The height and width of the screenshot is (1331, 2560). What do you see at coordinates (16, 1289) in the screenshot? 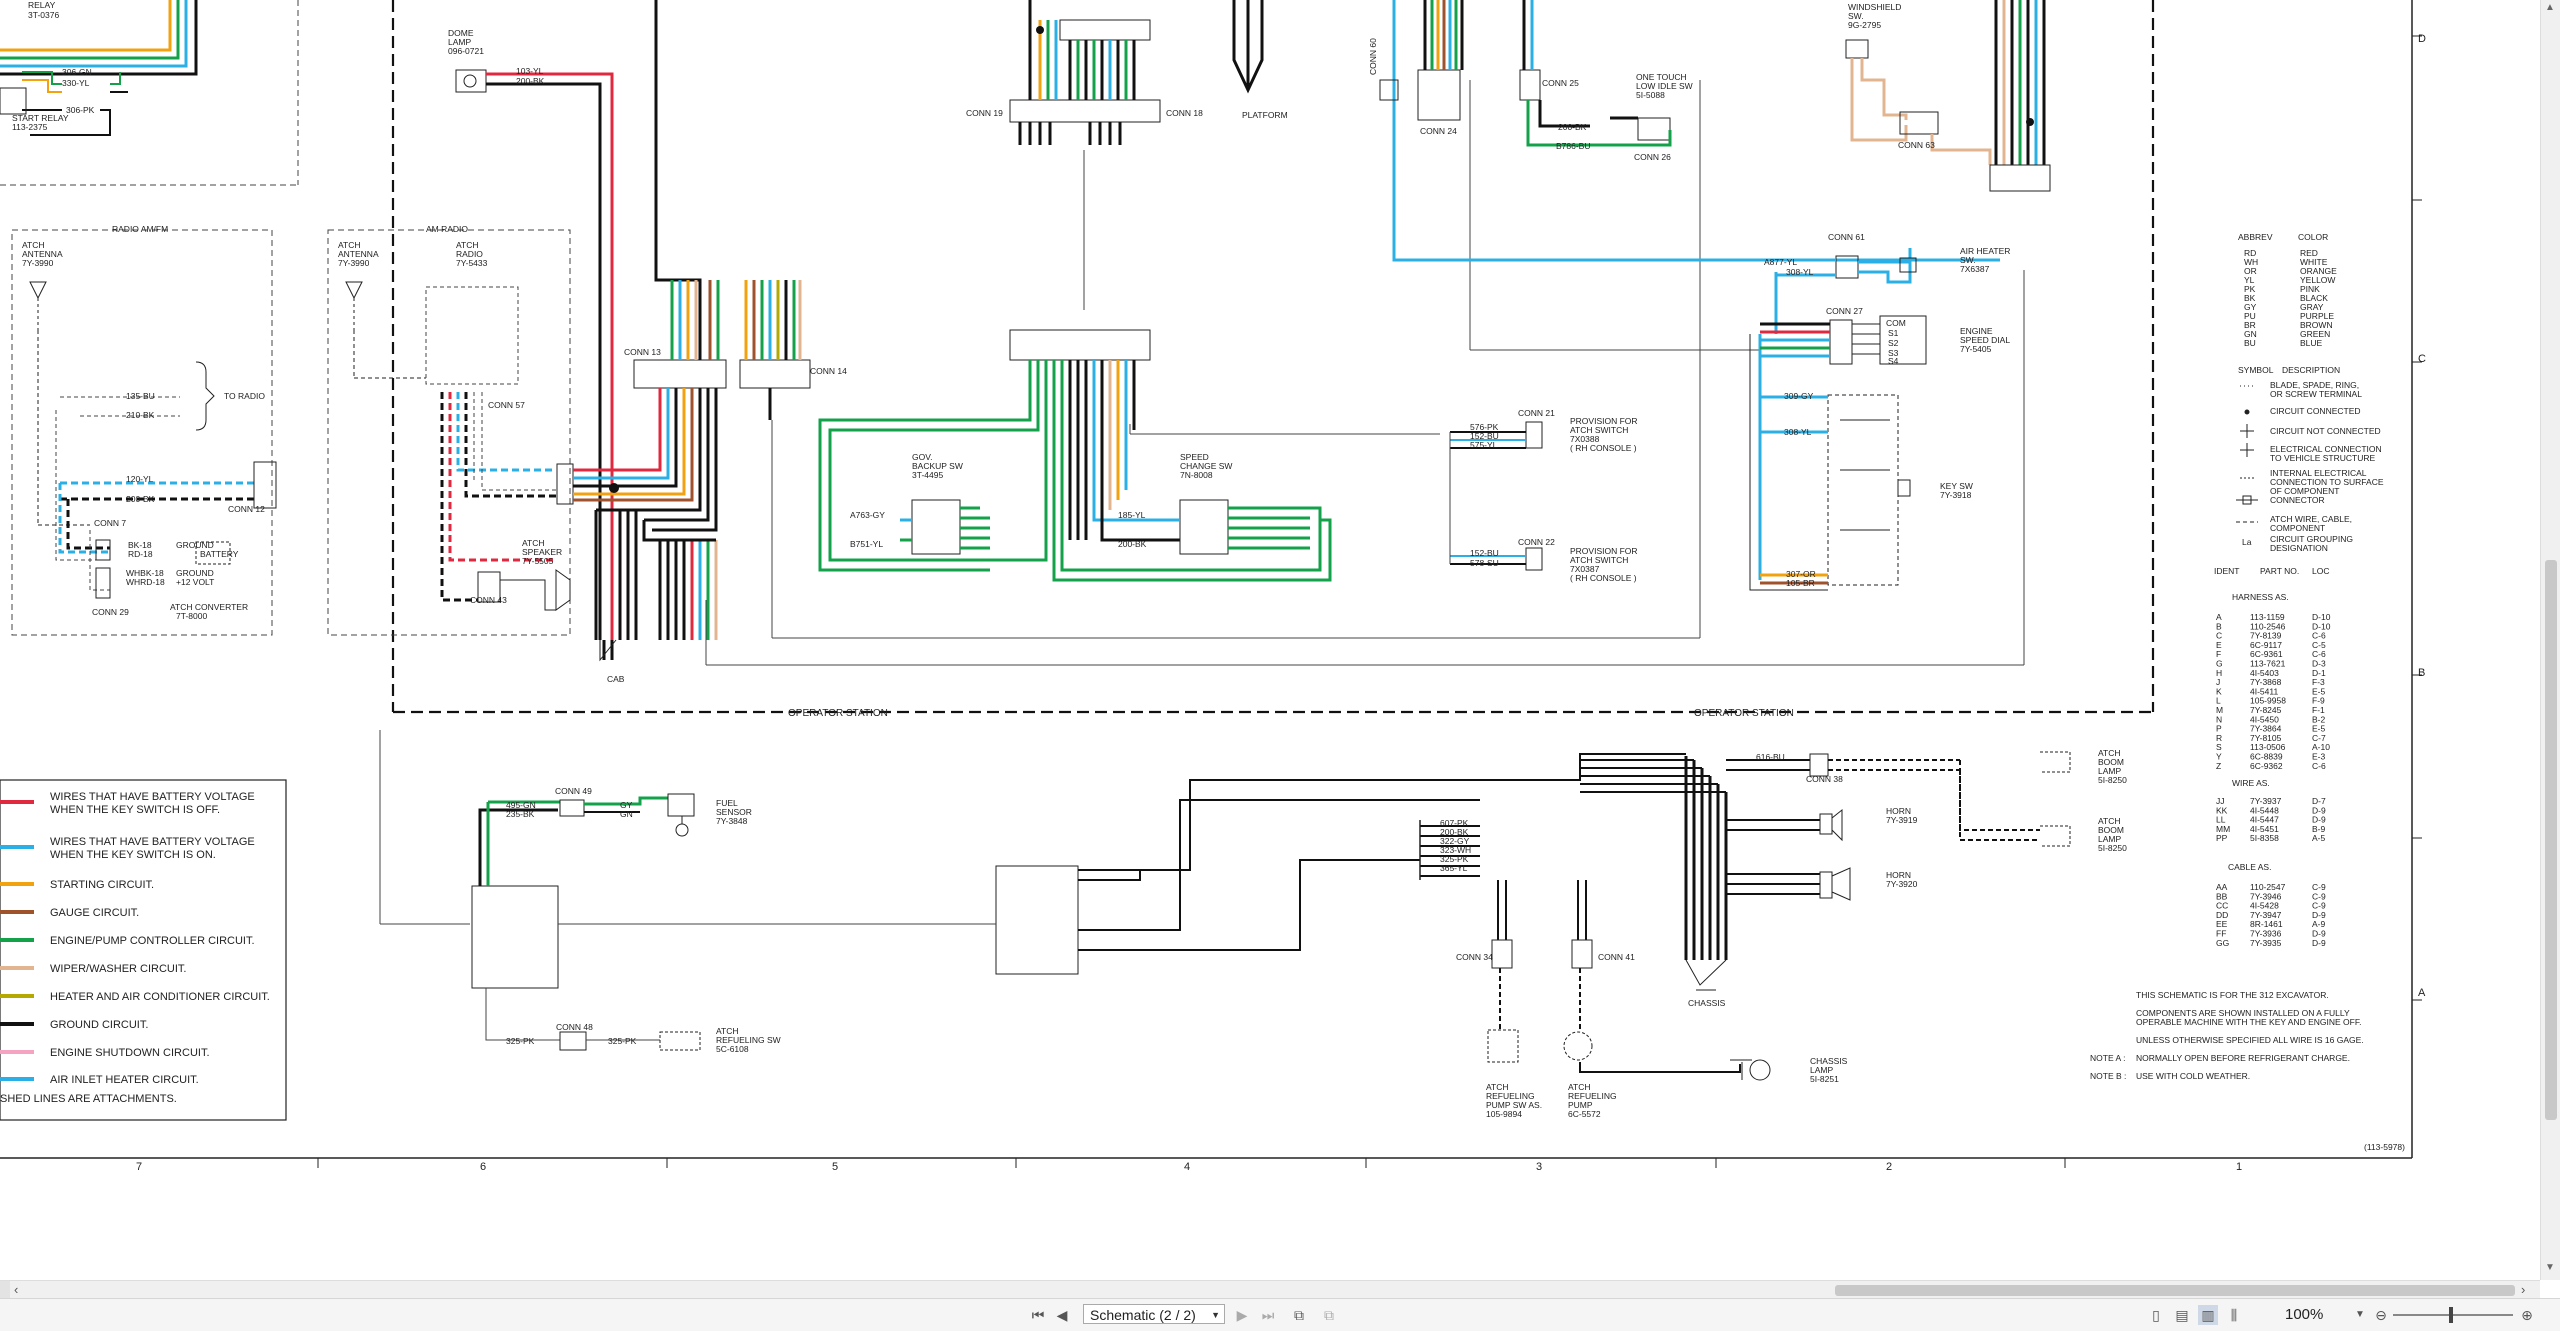
I see `scroll-left-icon: ‹` at bounding box center [16, 1289].